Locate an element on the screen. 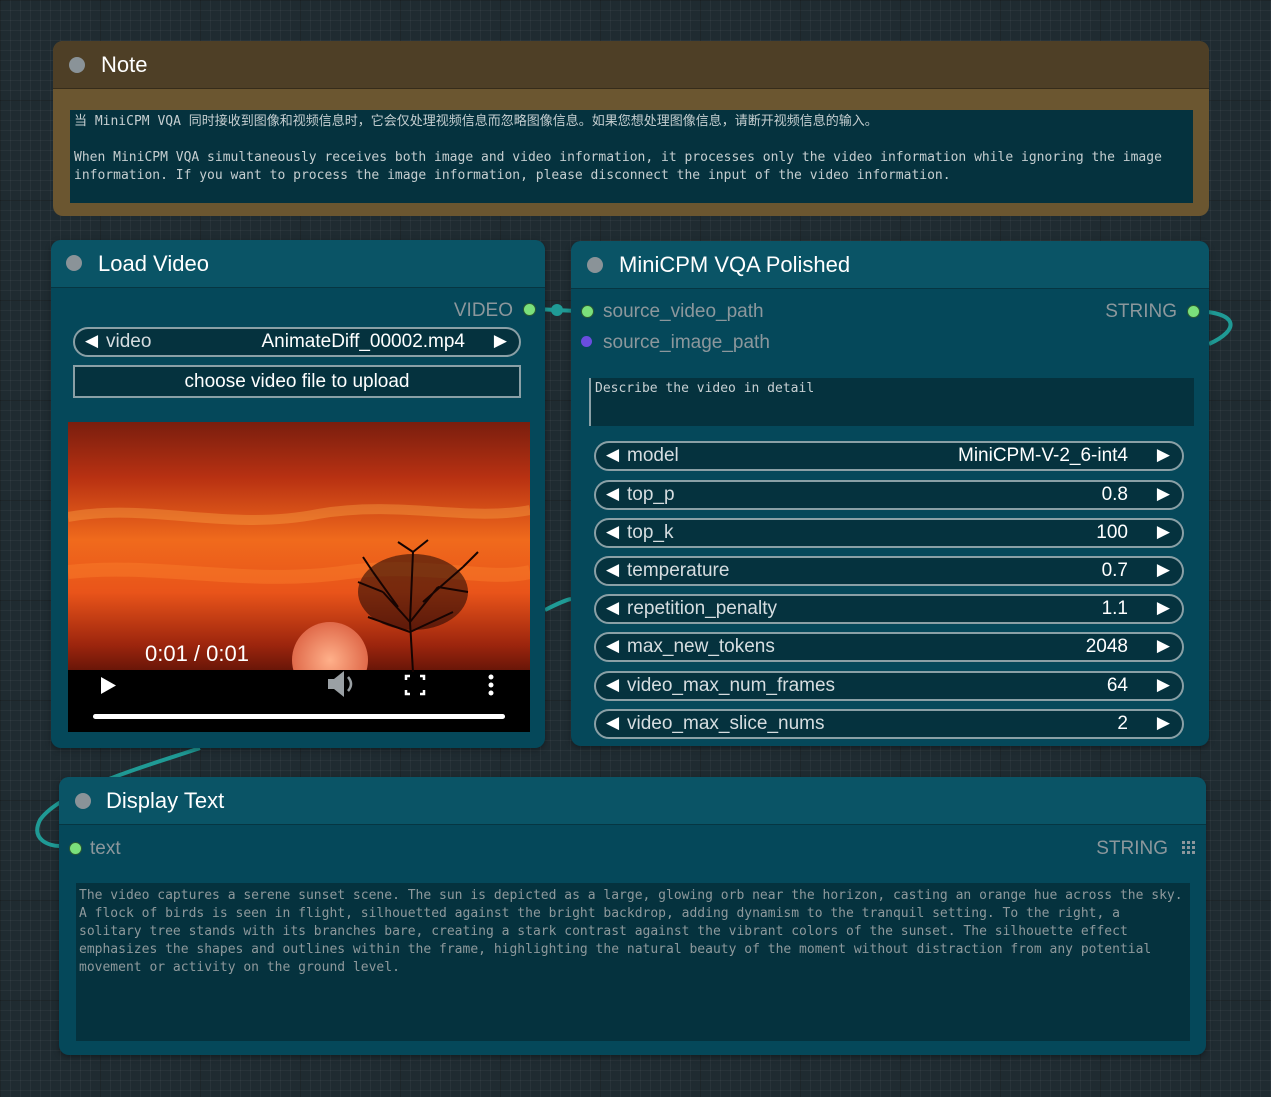 Image resolution: width=1271 pixels, height=1097 pixels. play-icon is located at coordinates (108, 685).